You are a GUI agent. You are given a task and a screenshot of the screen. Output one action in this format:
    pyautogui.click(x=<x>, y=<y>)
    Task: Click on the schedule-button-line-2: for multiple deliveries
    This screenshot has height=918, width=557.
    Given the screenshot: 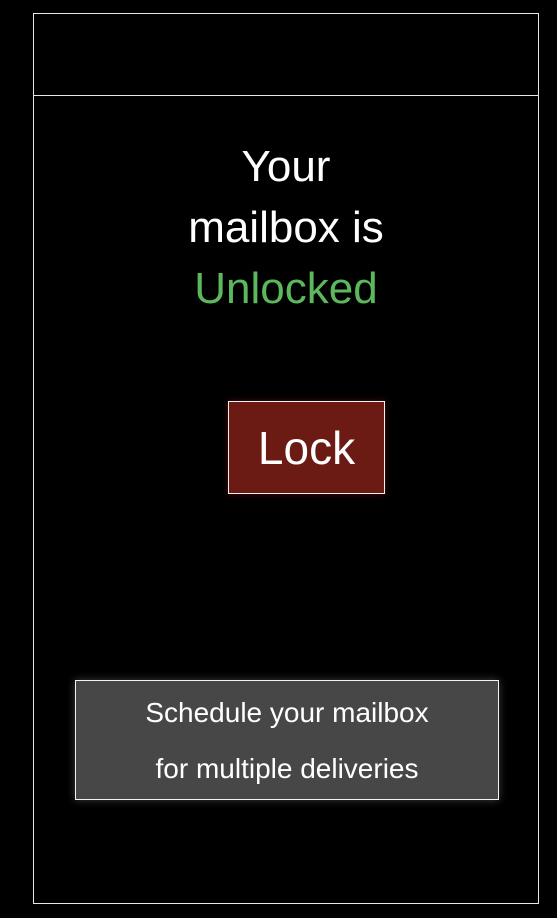 What is the action you would take?
    pyautogui.click(x=287, y=768)
    